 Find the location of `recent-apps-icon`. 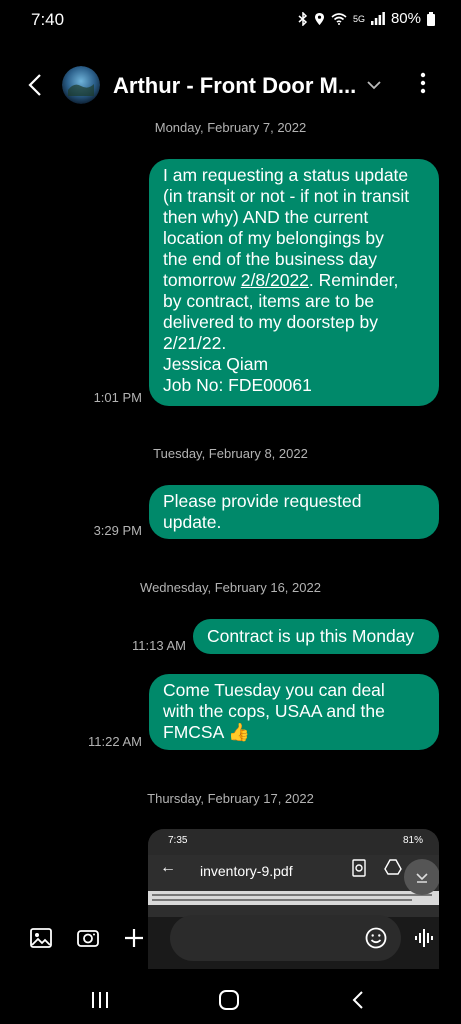

recent-apps-icon is located at coordinates (100, 1000).